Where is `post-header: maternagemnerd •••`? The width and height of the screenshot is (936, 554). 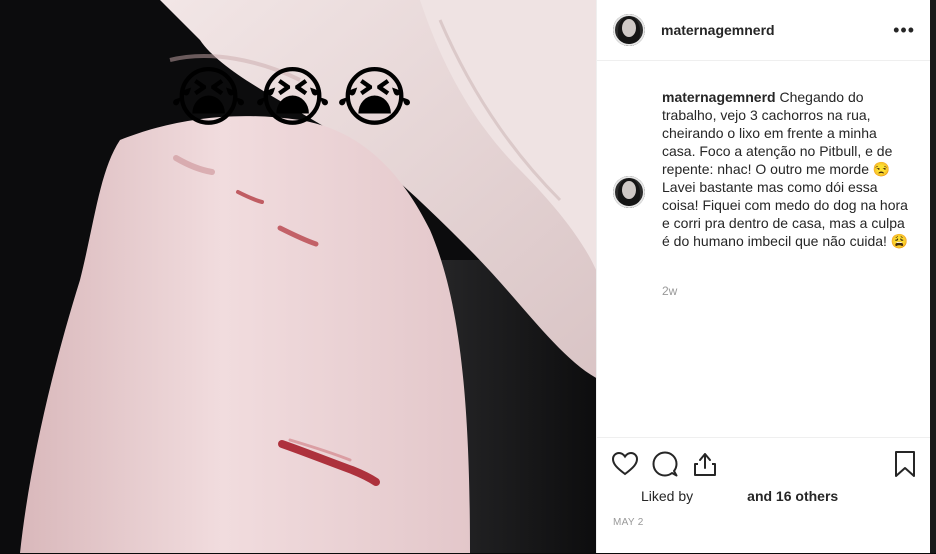 post-header: maternagemnerd ••• is located at coordinates (764, 30).